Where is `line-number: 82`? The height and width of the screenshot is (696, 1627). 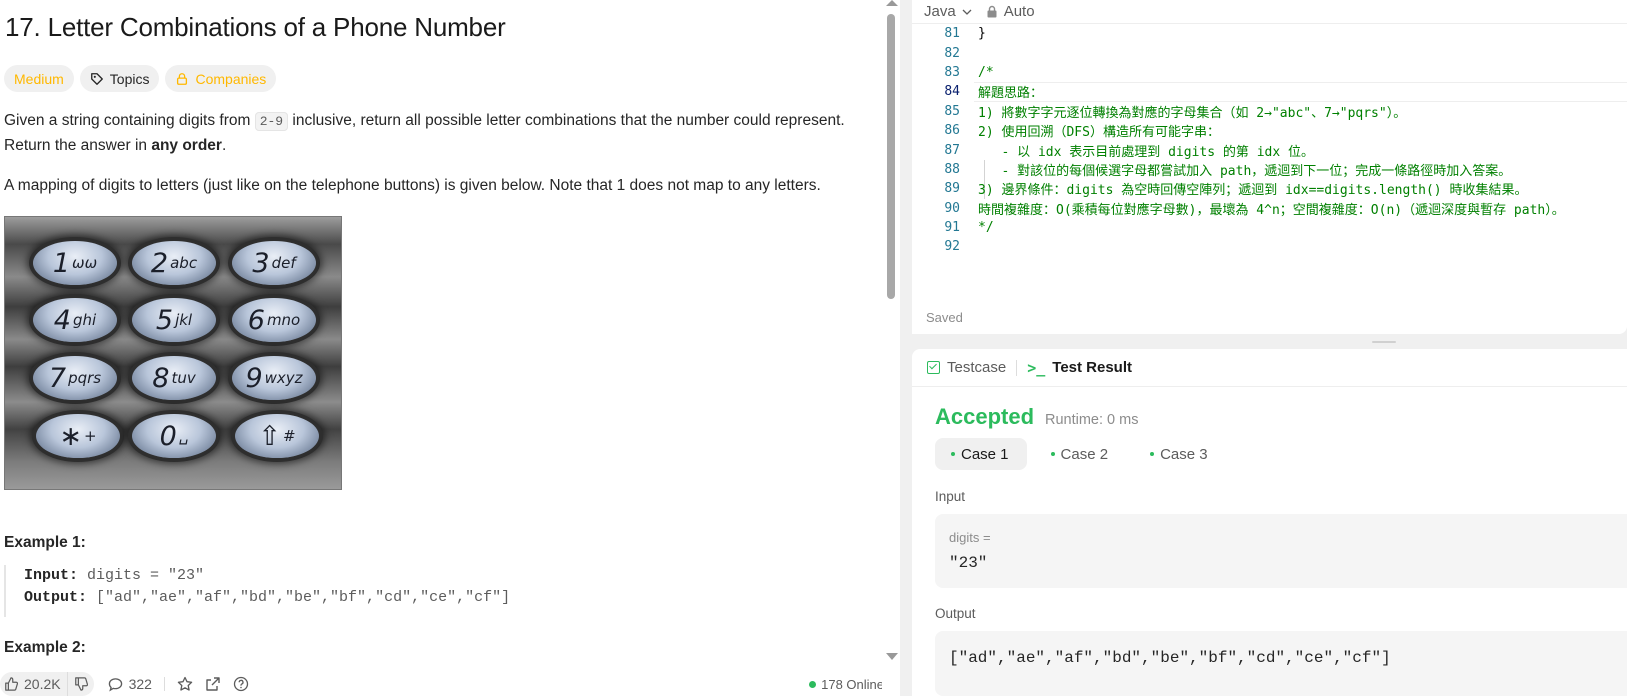
line-number: 82 is located at coordinates (952, 53).